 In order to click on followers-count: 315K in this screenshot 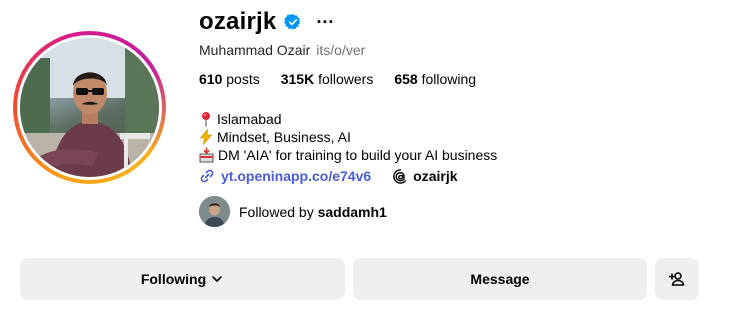, I will do `click(297, 79)`.